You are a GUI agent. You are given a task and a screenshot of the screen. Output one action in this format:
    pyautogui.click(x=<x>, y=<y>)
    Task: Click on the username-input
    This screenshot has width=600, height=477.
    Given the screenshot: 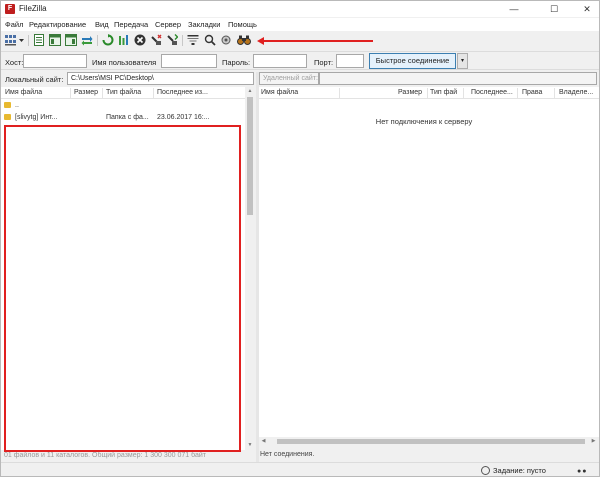 What is the action you would take?
    pyautogui.click(x=189, y=61)
    